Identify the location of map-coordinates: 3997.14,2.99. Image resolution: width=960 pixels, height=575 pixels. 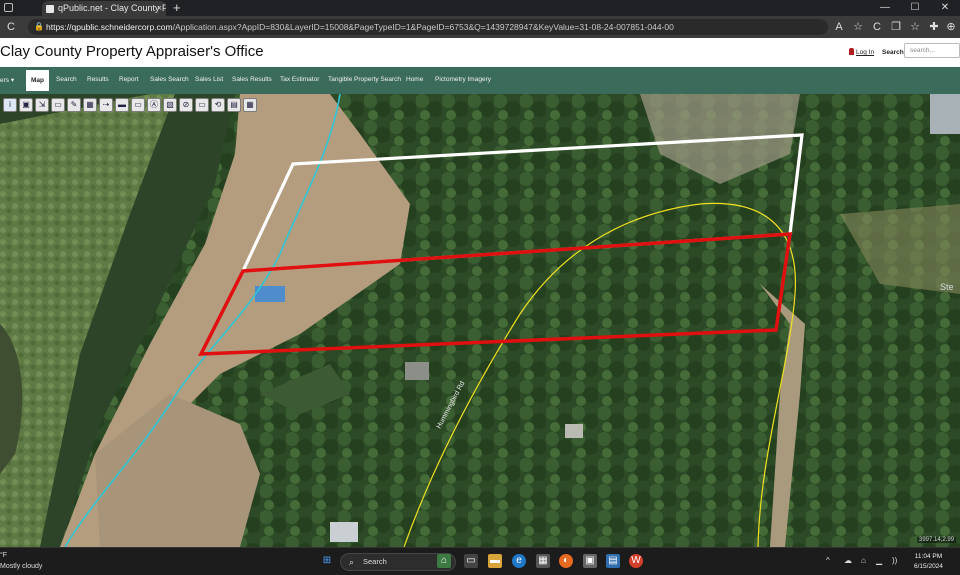
(937, 540).